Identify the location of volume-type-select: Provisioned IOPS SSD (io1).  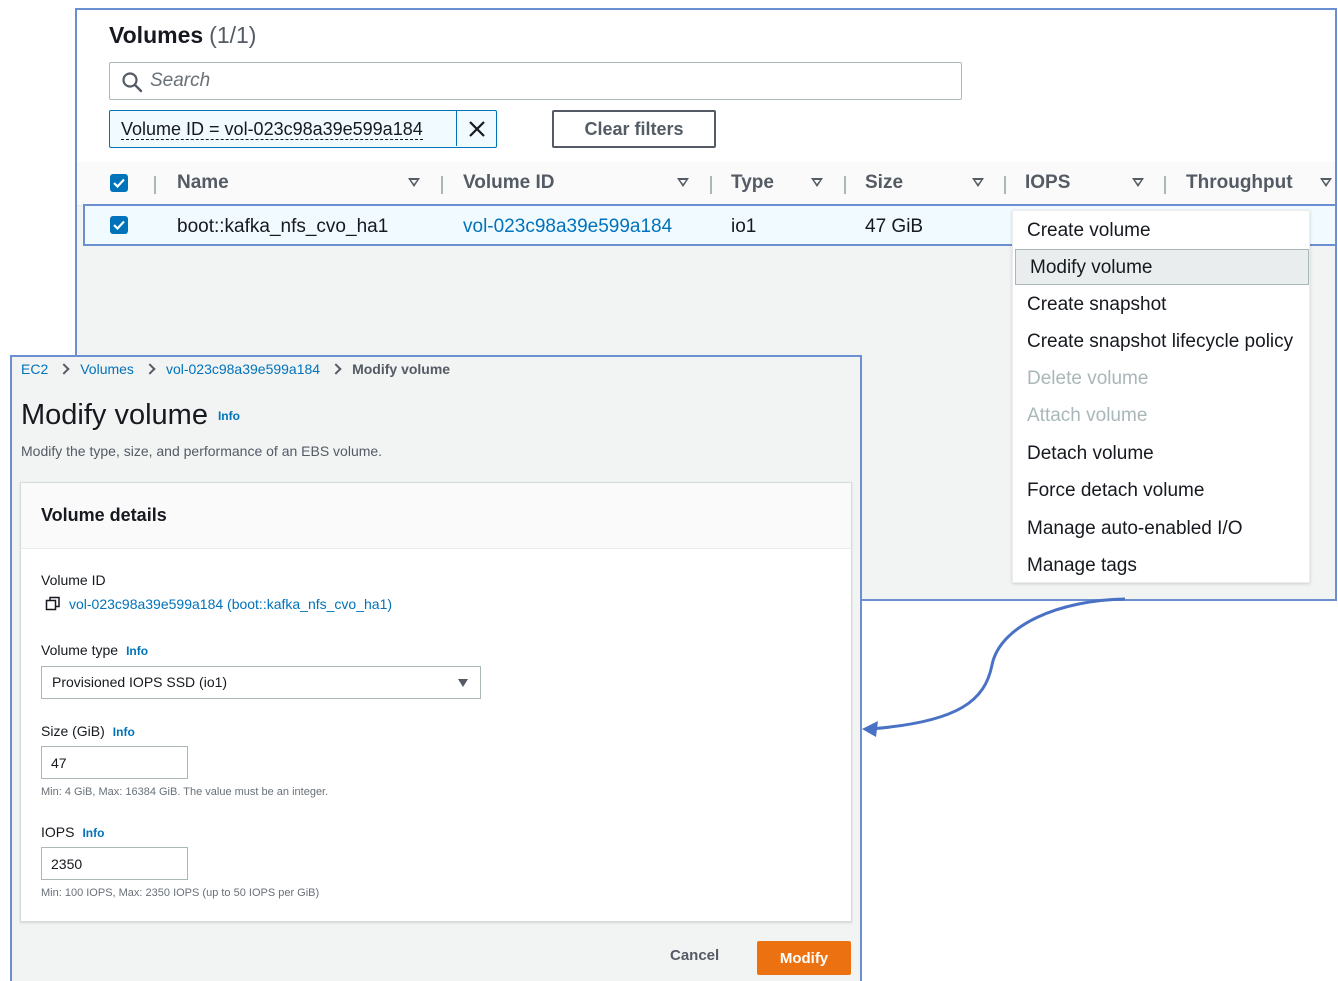
(261, 682).